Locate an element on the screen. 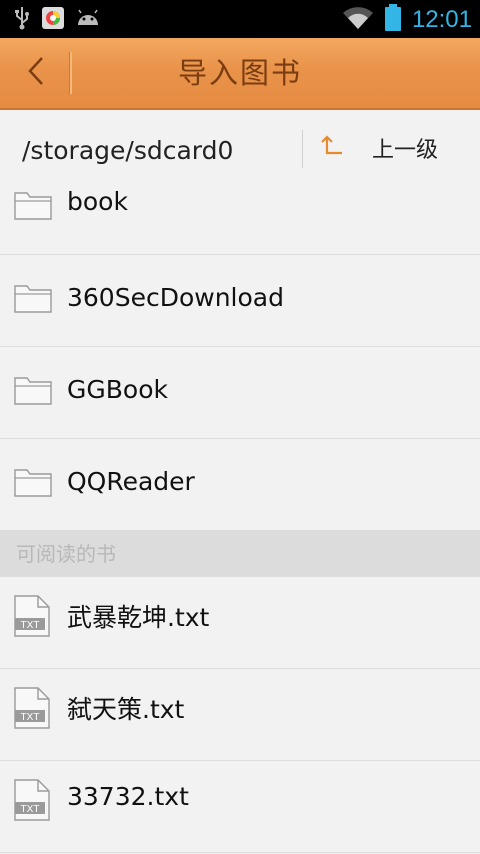 The height and width of the screenshot is (854, 480). file-name: 33732.txt is located at coordinates (128, 796).